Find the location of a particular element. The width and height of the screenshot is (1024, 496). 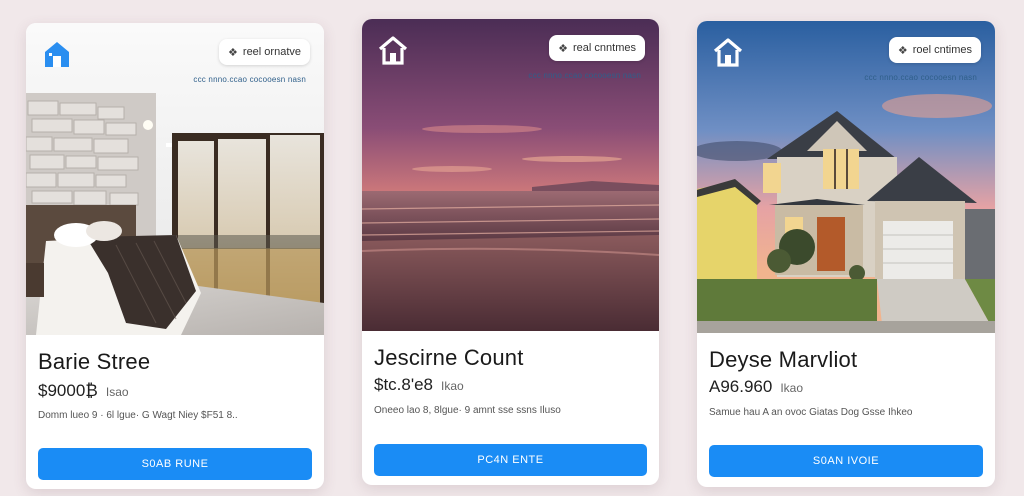

property-title: Deyse Marvliot is located at coordinates (783, 359).